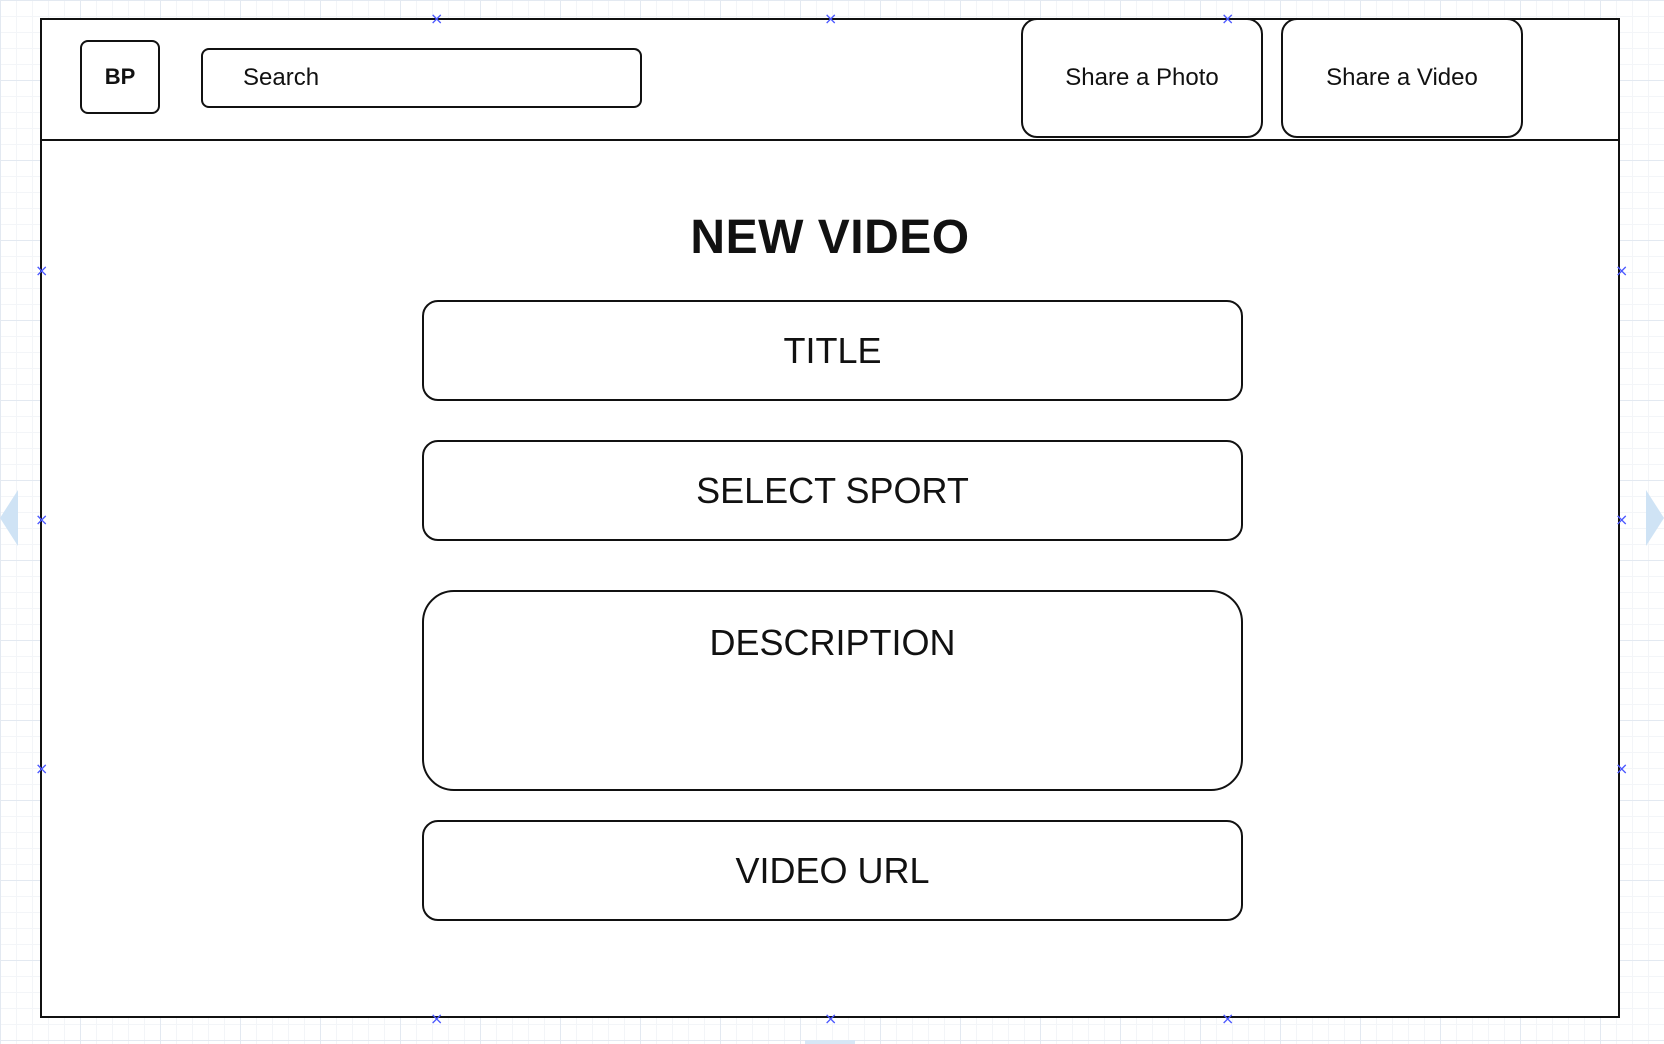 This screenshot has width=1664, height=1044. What do you see at coordinates (832, 642) in the screenshot?
I see `description-label: DESCRIPTION` at bounding box center [832, 642].